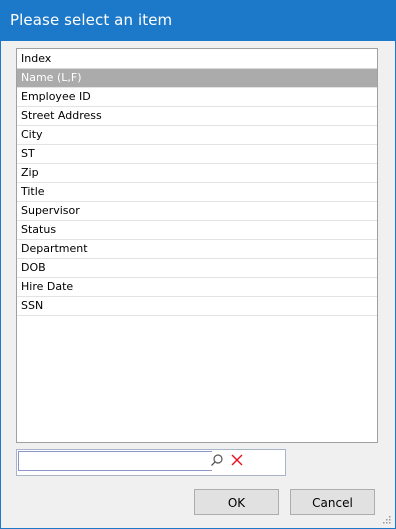  Describe the element at coordinates (197, 230) in the screenshot. I see `list-item: Status` at that location.